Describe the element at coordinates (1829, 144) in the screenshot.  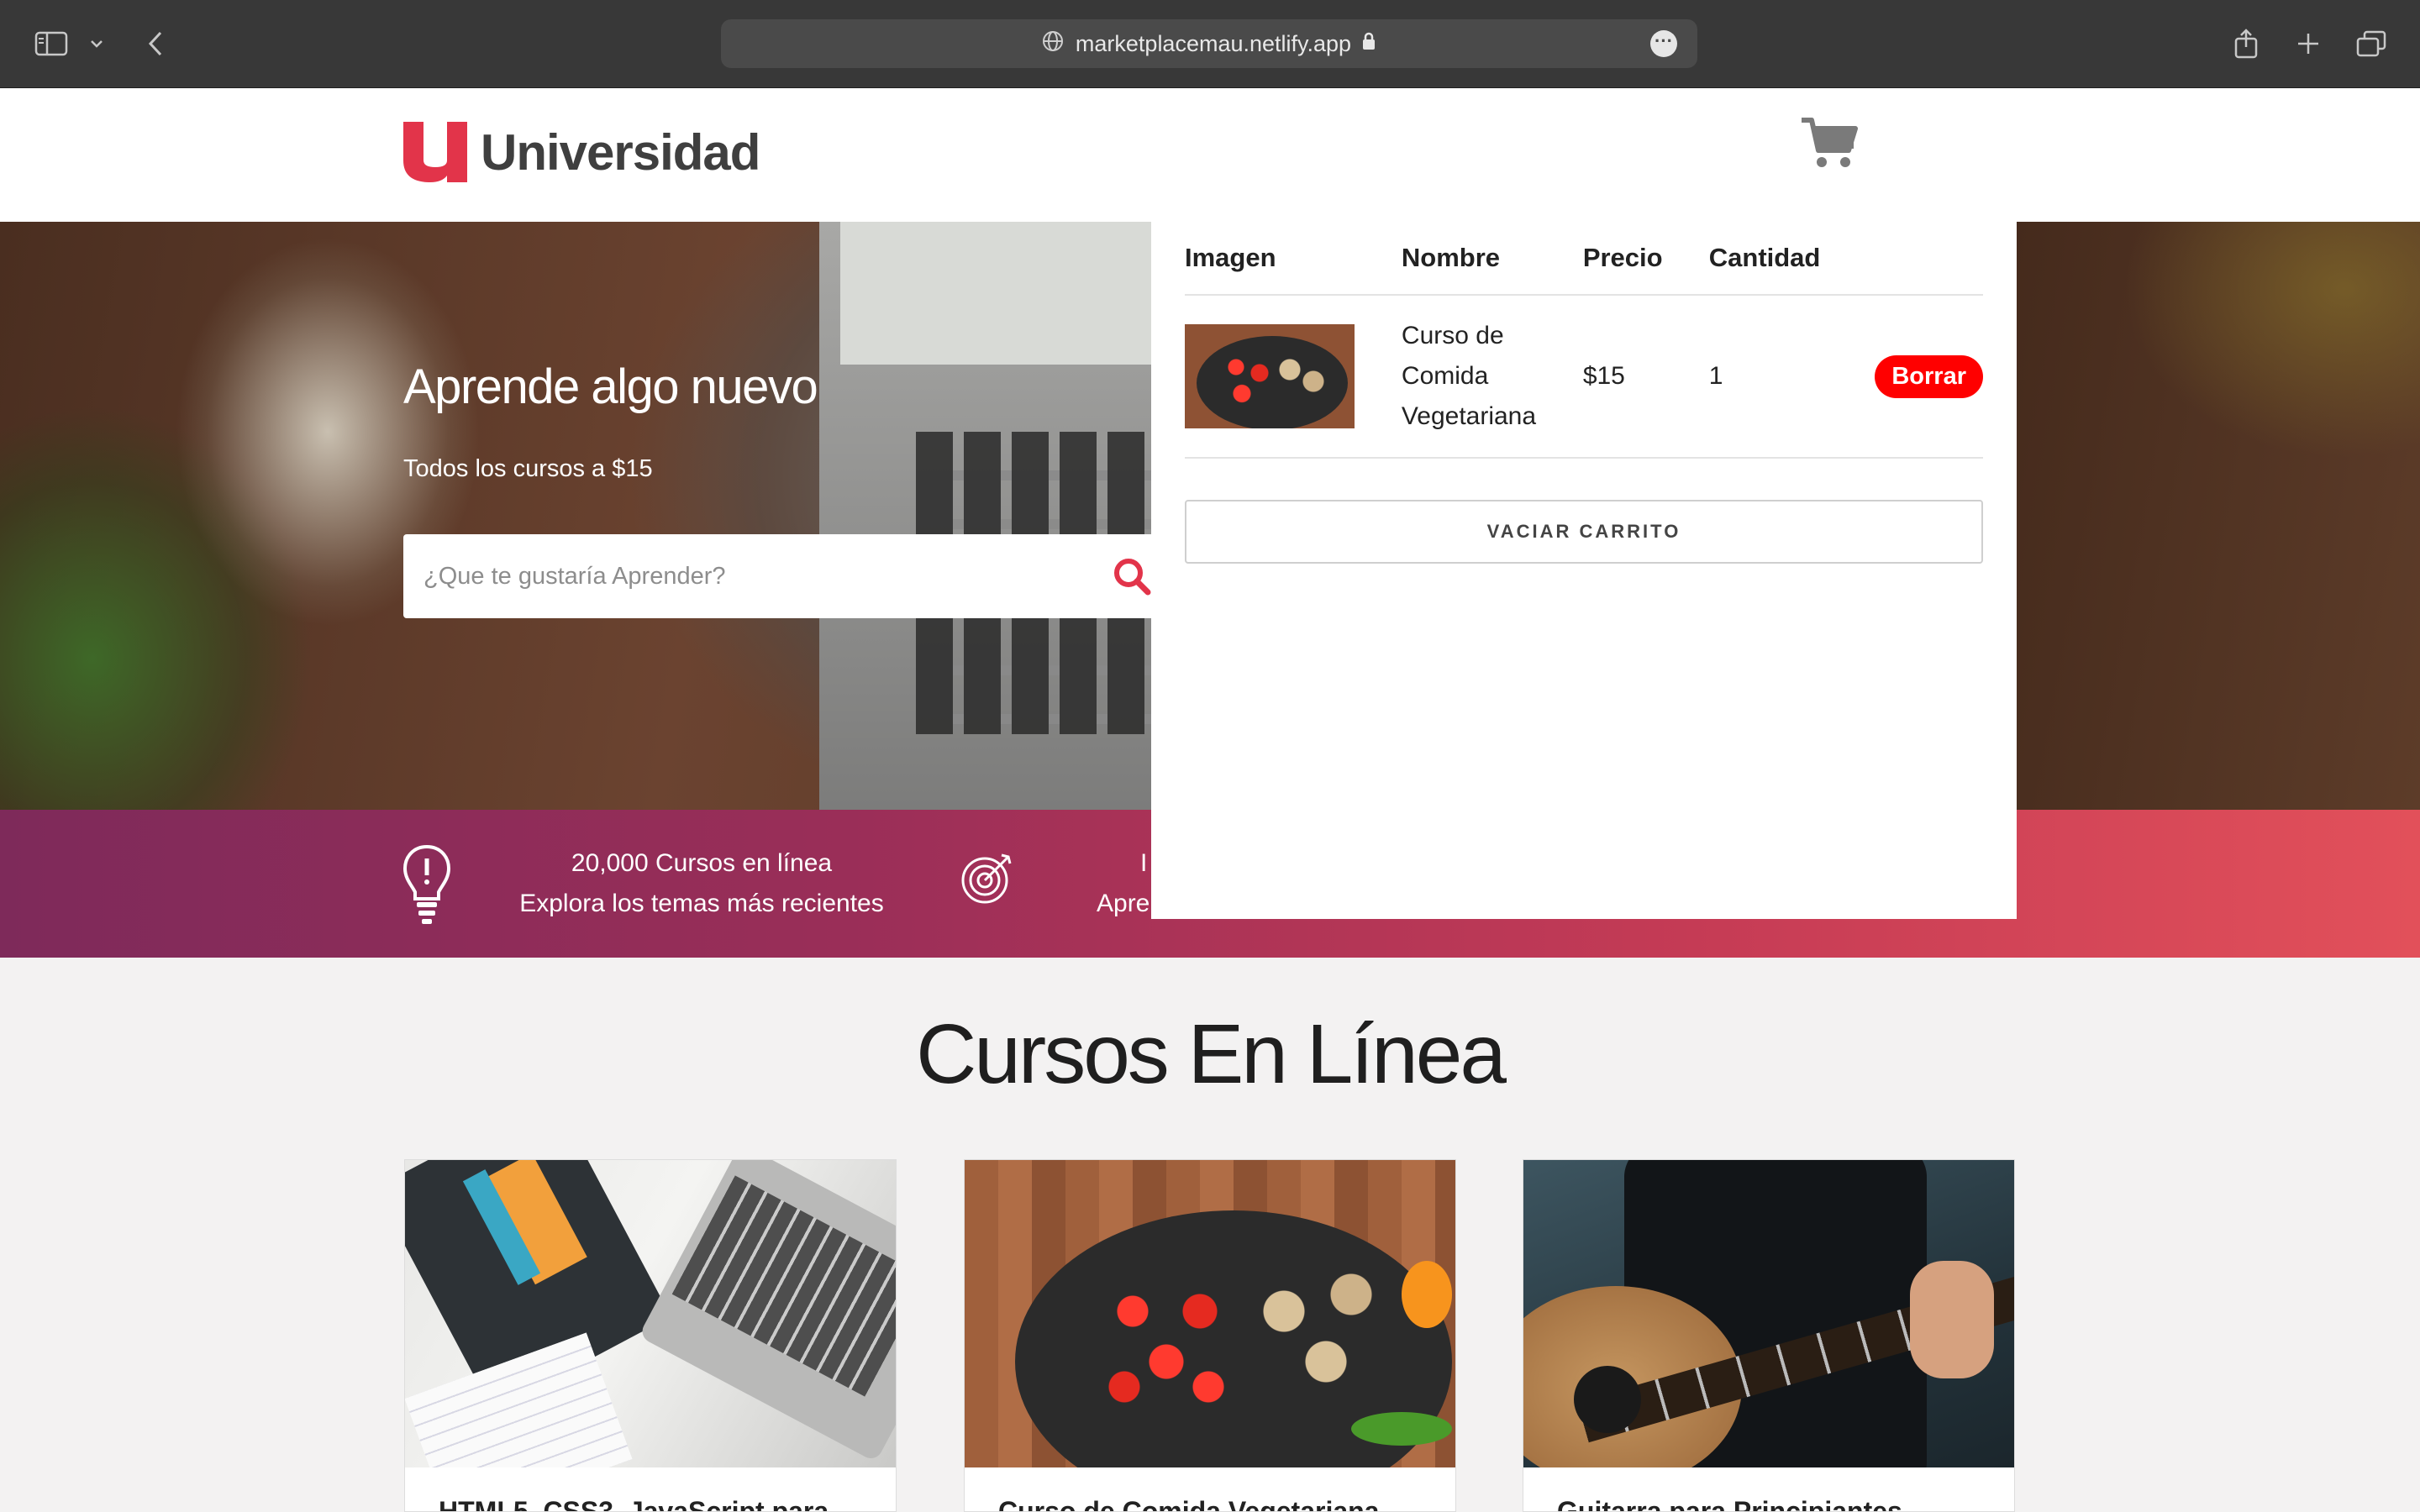
I see `cart-icon` at that location.